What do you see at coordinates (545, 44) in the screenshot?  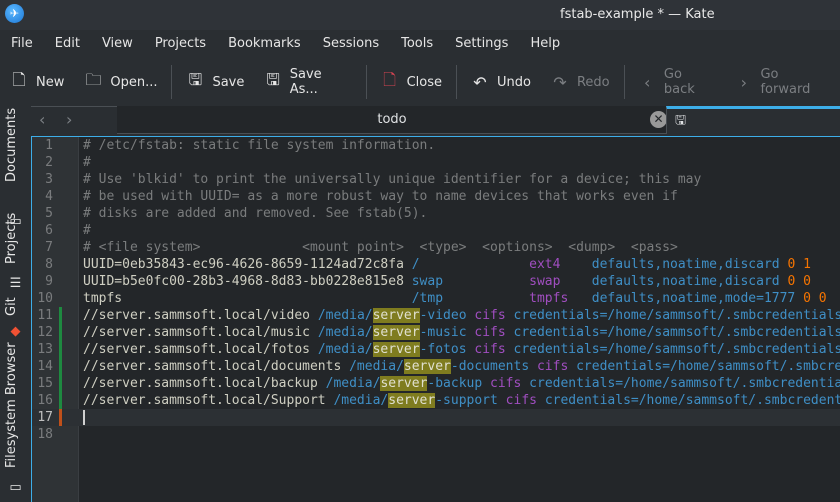 I see `menu-help: Help` at bounding box center [545, 44].